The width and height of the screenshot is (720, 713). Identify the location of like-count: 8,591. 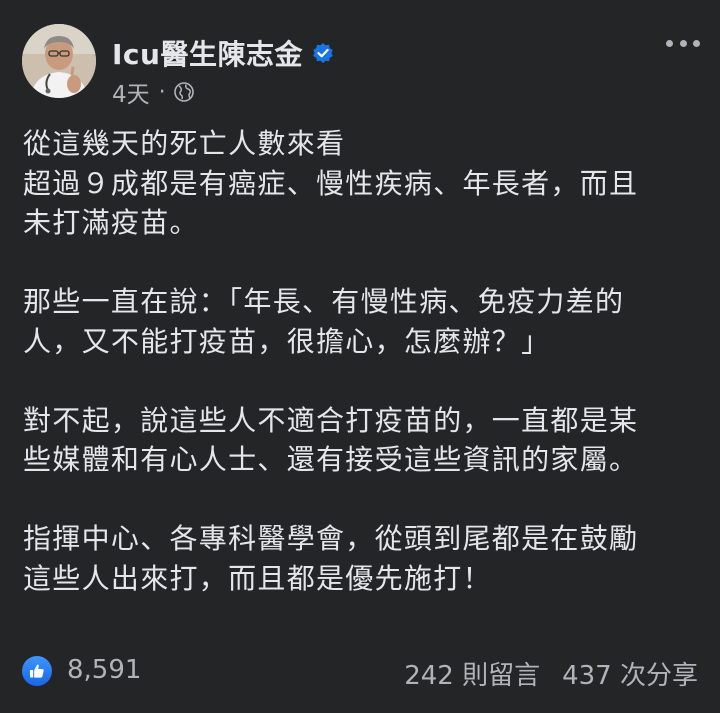
(104, 670).